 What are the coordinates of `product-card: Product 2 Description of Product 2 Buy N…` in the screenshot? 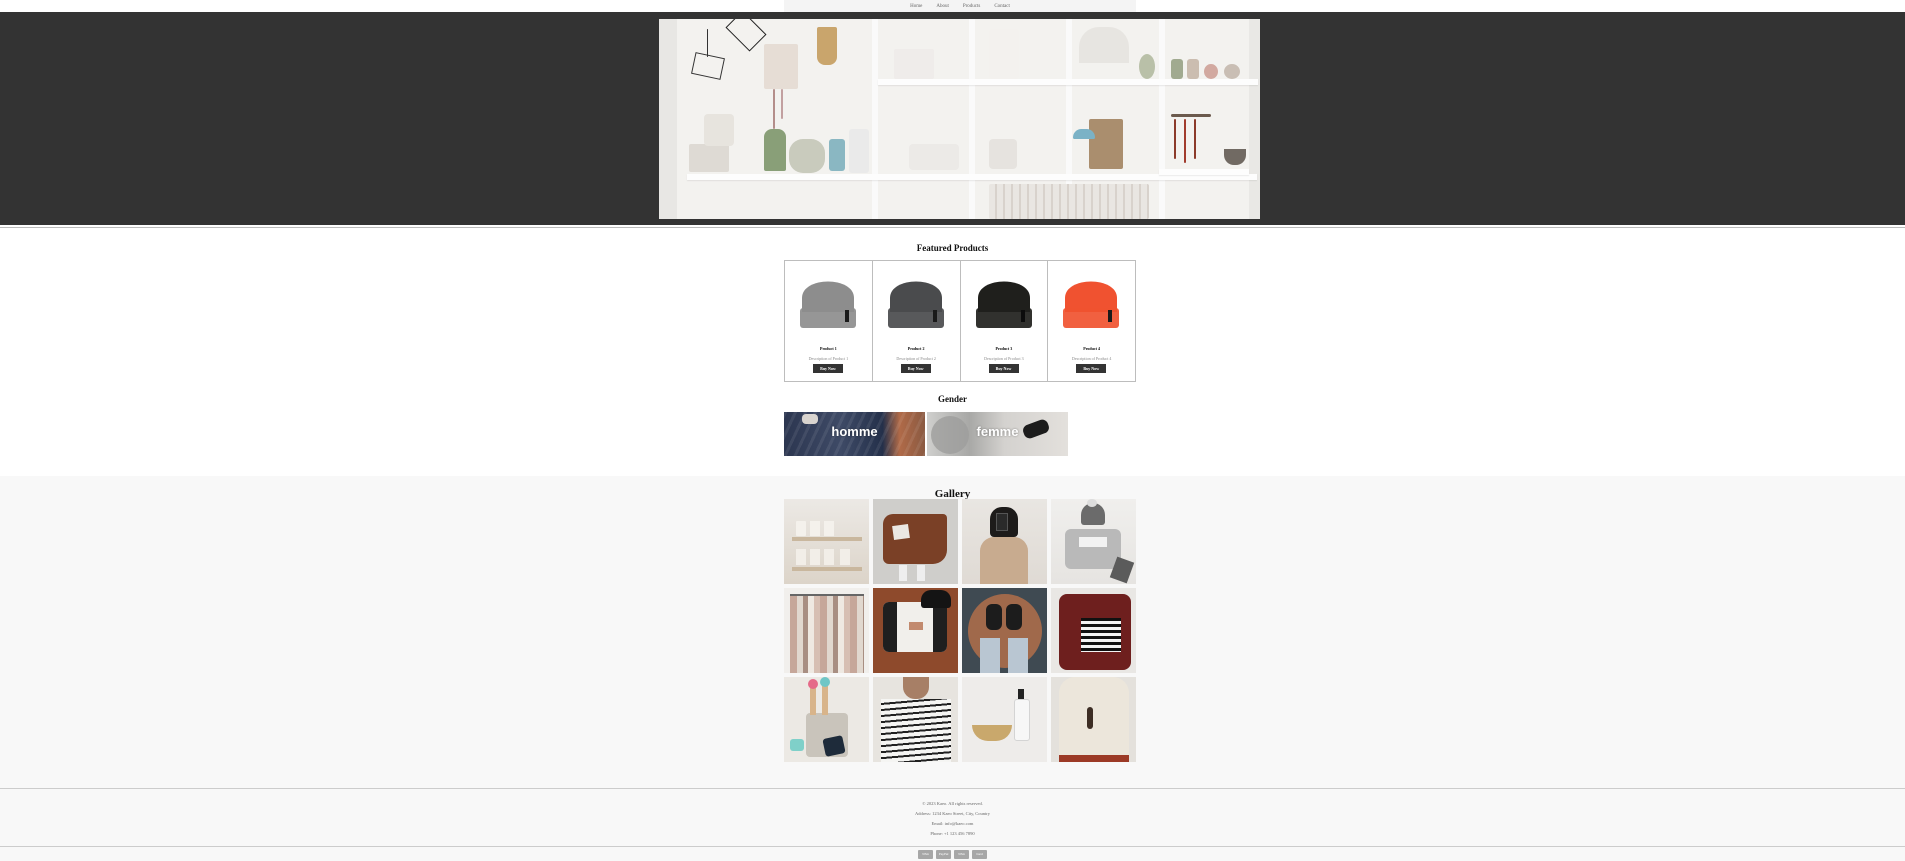 It's located at (916, 321).